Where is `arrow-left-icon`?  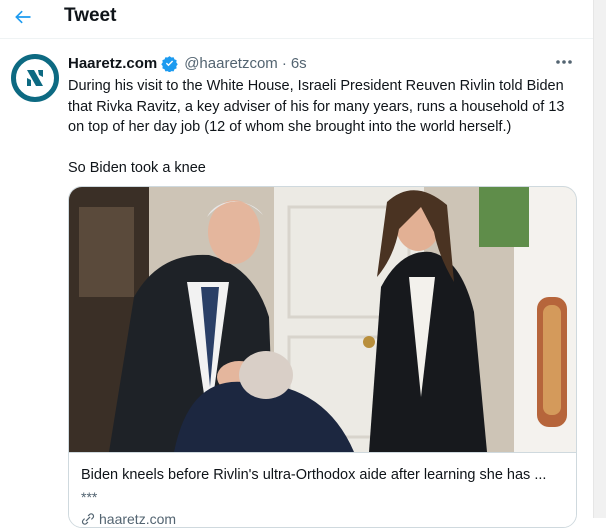
arrow-left-icon is located at coordinates (23, 17).